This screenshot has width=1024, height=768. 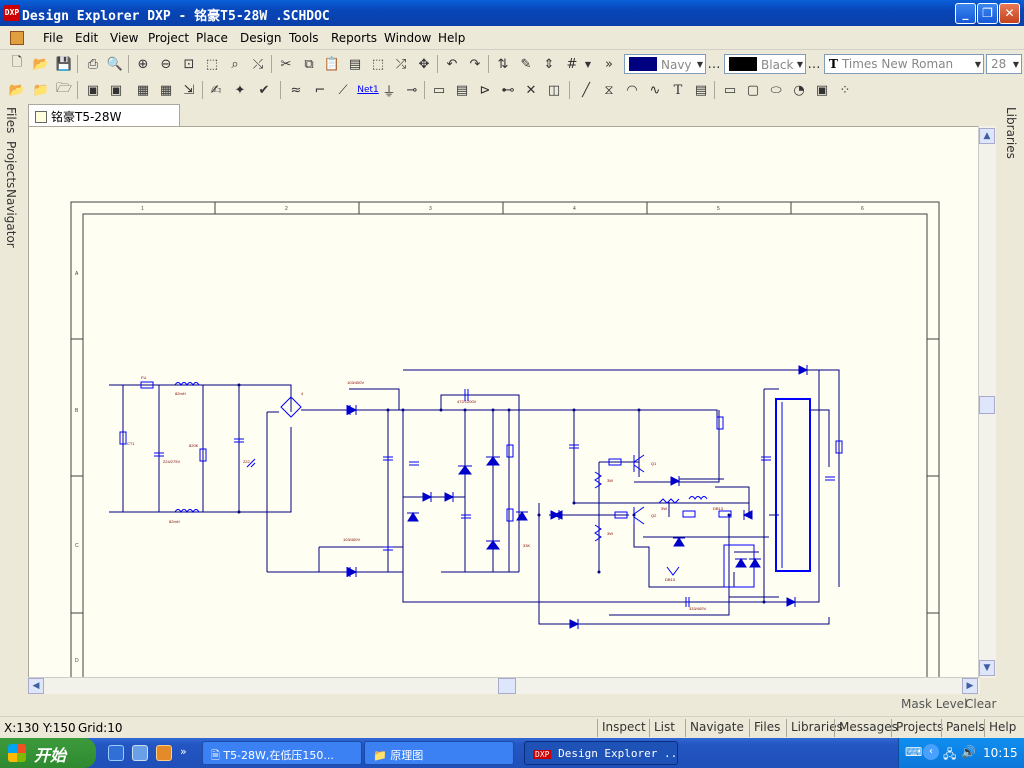 I want to click on volume-icon: 🔊, so click(x=968, y=752).